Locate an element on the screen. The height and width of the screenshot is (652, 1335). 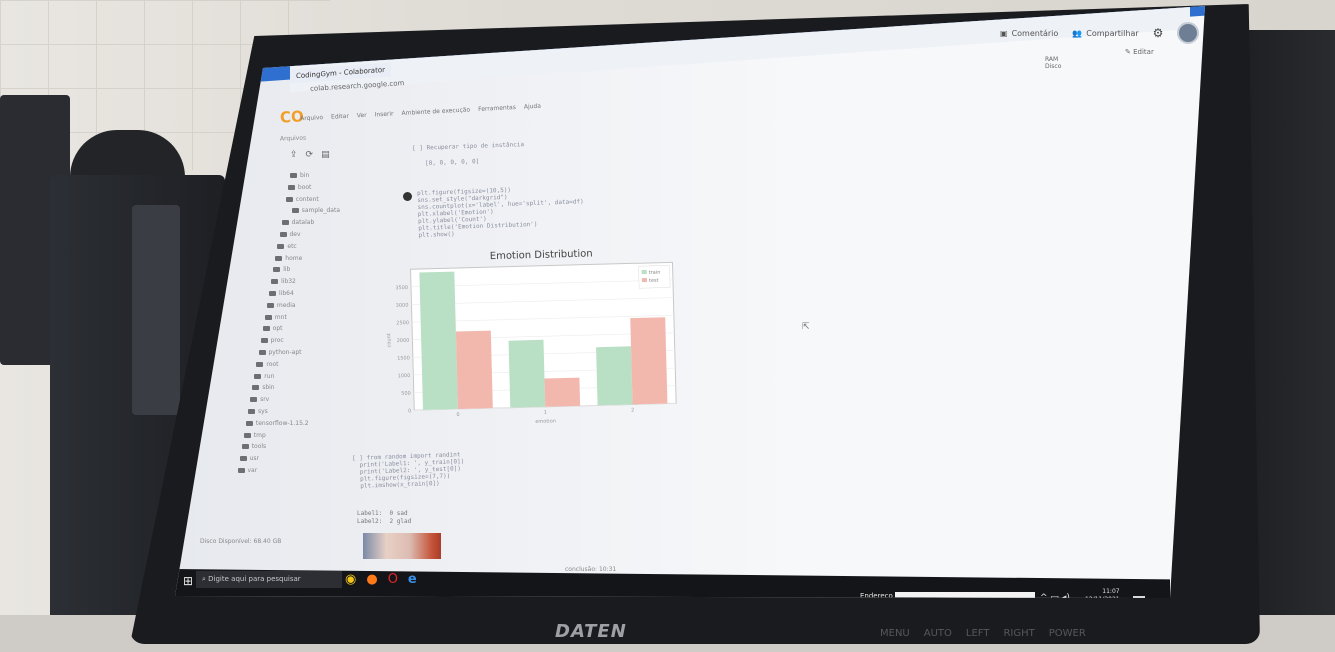
file-item: content is located at coordinates (302, 199).